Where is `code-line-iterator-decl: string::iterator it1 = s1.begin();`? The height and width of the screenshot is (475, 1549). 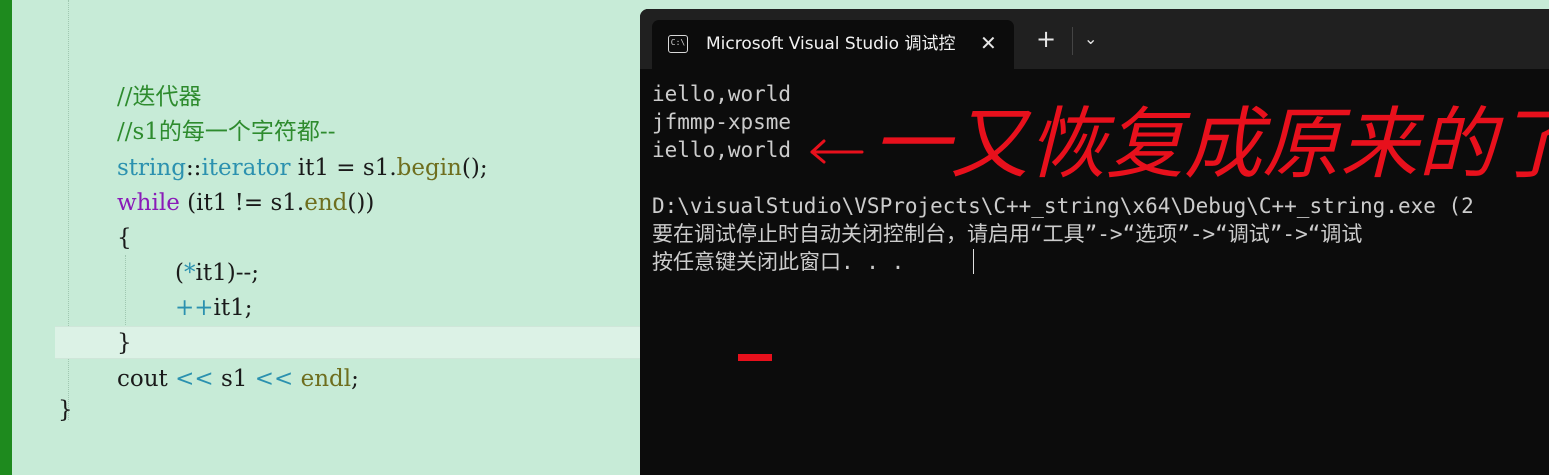 code-line-iterator-decl: string::iterator it1 = s1.begin(); is located at coordinates (302, 168).